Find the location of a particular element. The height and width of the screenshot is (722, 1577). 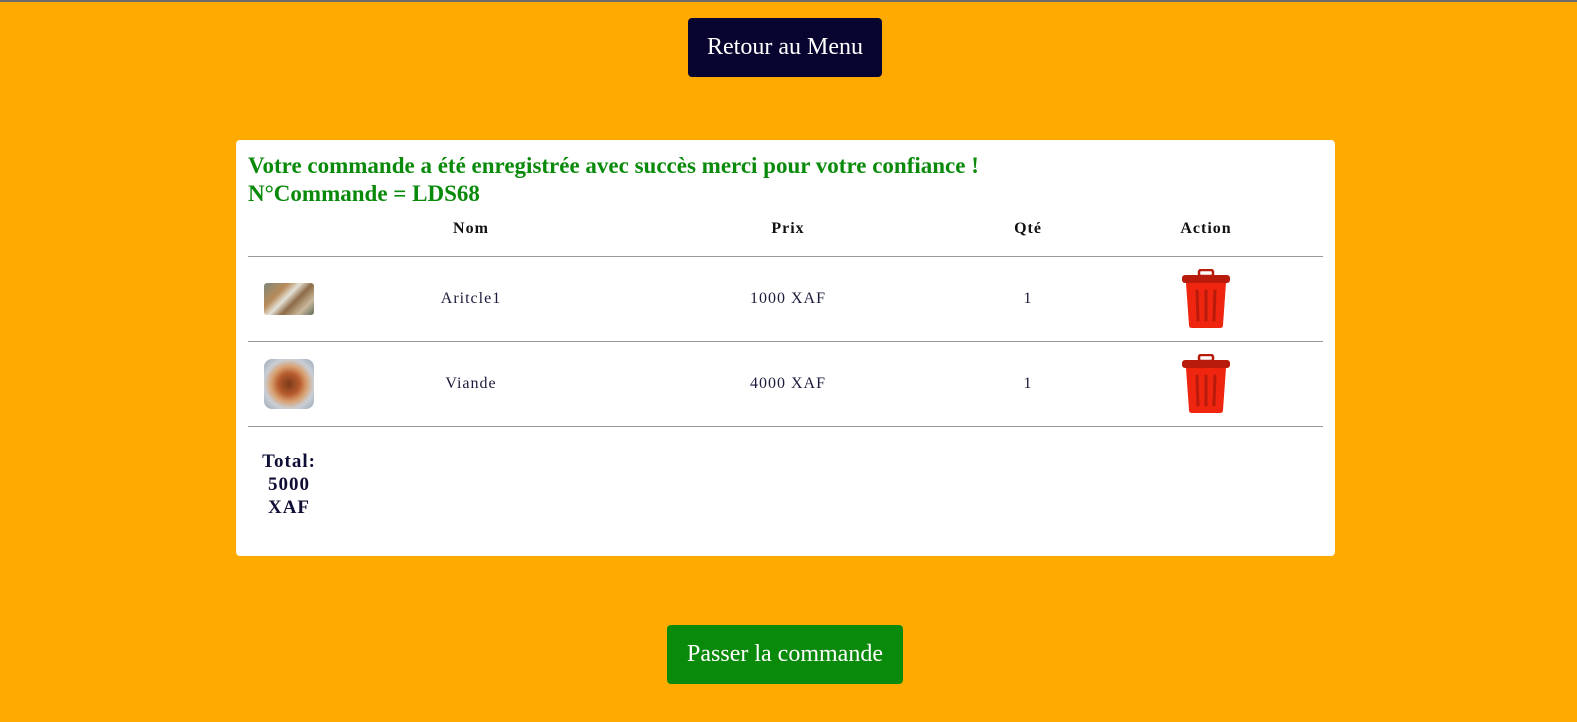

total-amount: 5000 is located at coordinates (289, 484).